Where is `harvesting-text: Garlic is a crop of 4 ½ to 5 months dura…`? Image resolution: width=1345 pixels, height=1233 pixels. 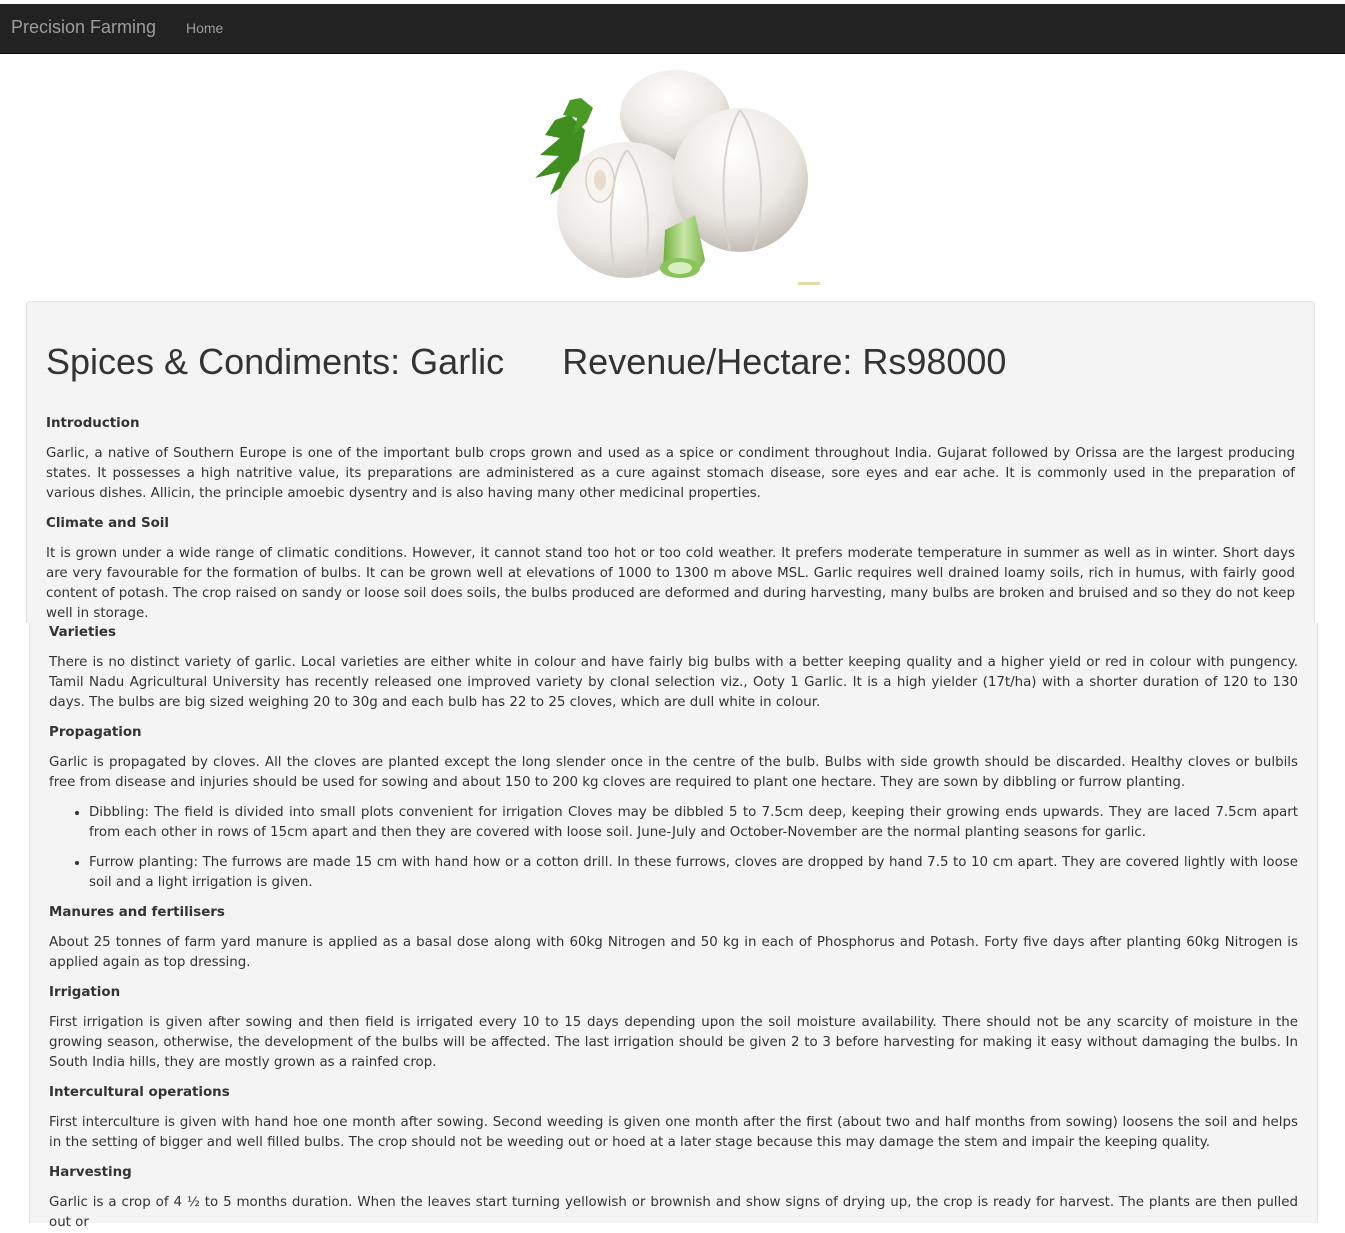 harvesting-text: Garlic is a crop of 4 ½ to 5 months dura… is located at coordinates (673, 1212).